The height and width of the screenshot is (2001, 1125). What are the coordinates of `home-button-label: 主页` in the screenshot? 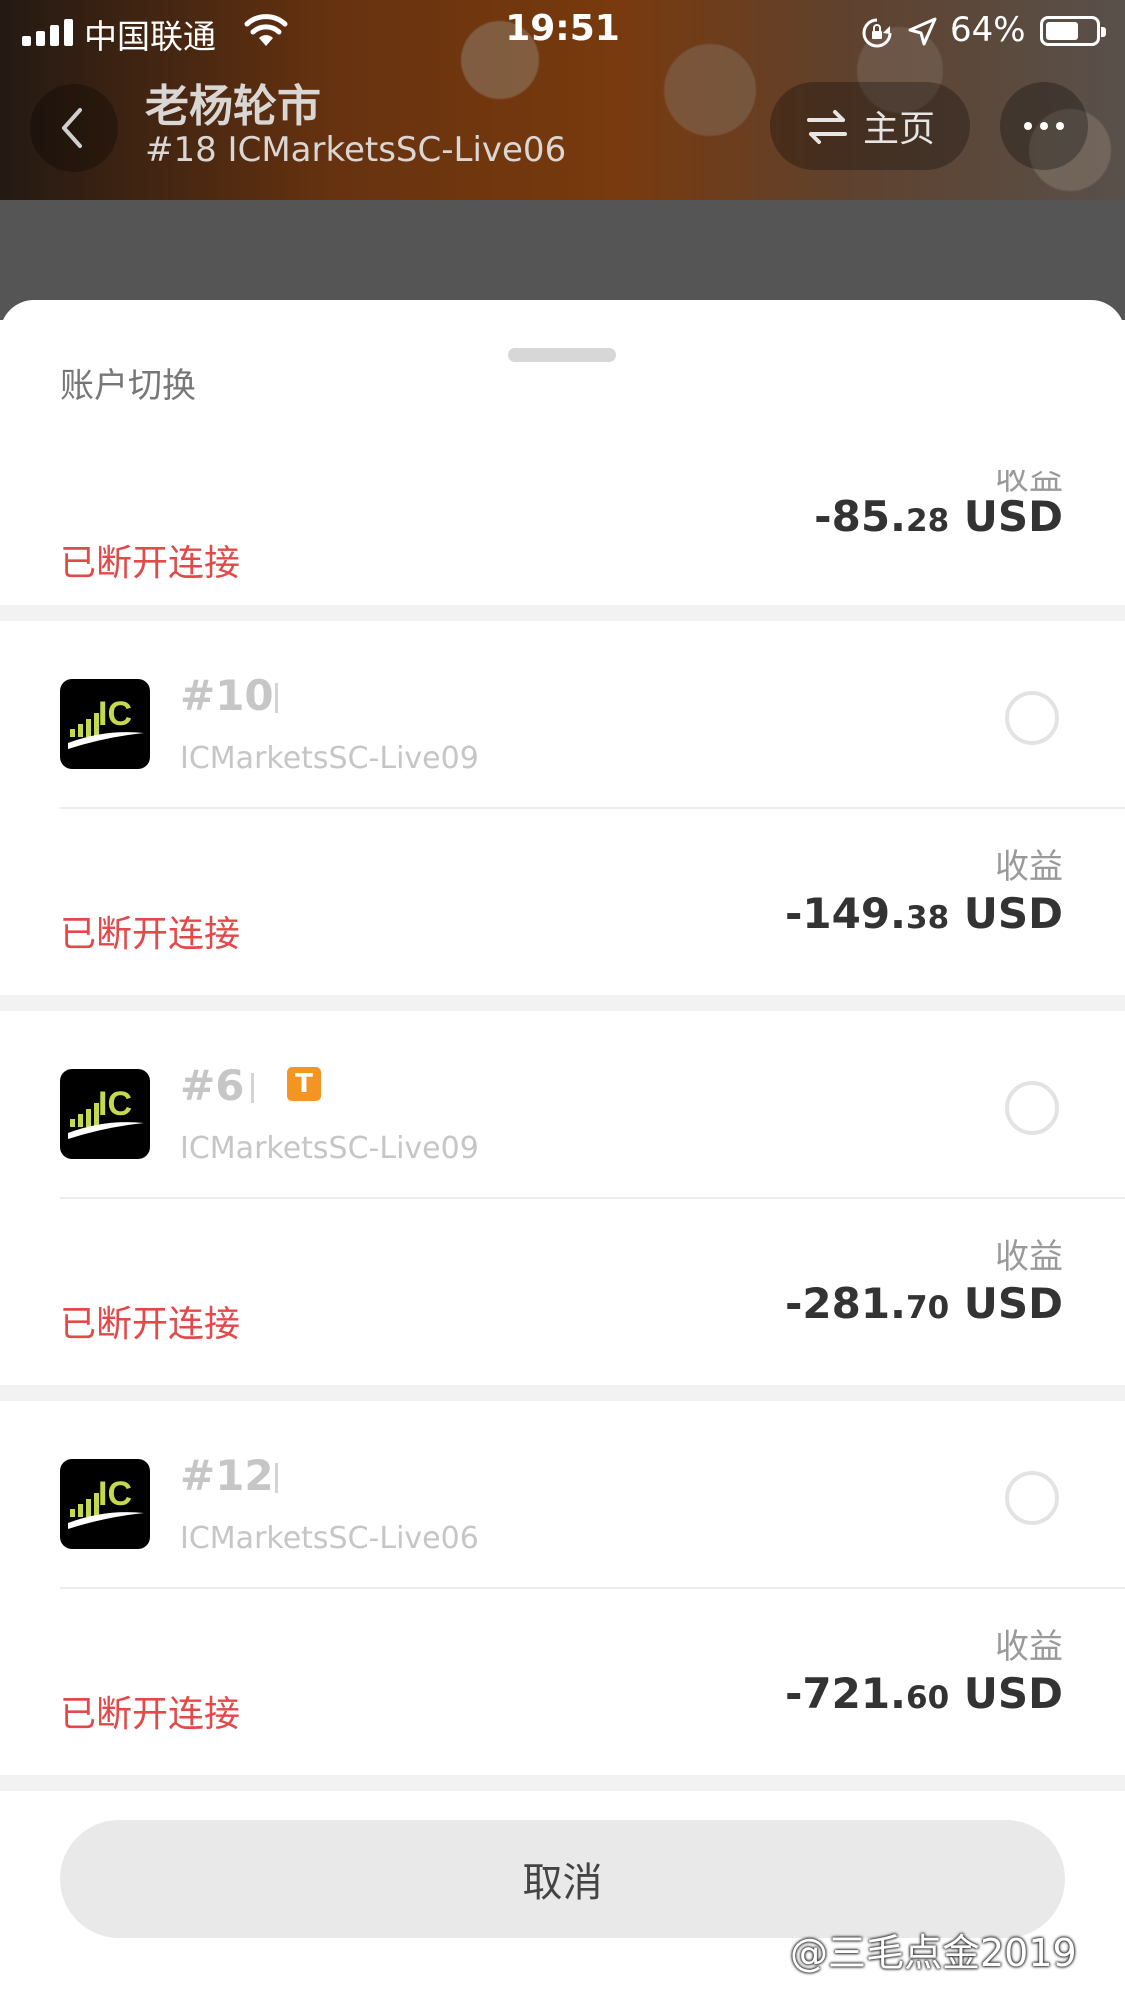 It's located at (898, 129).